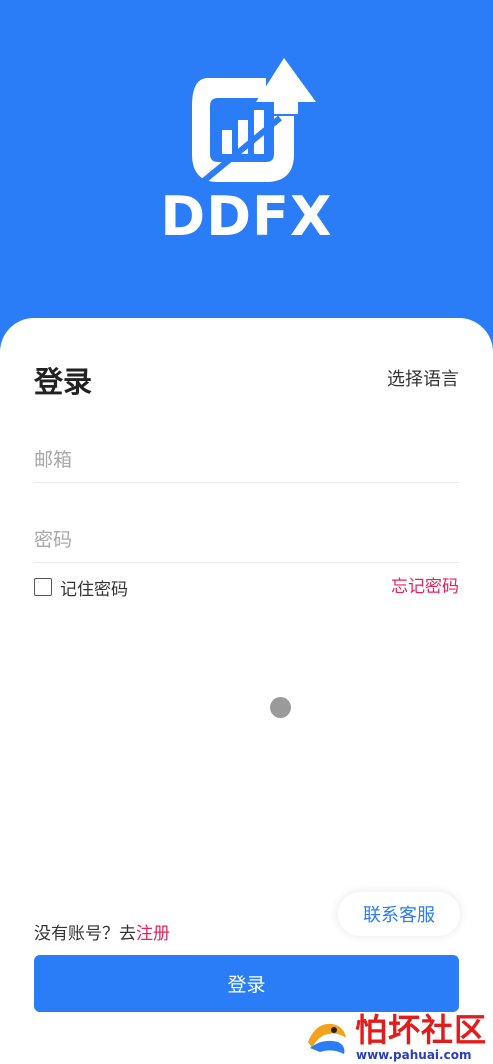  Describe the element at coordinates (63, 382) in the screenshot. I see `page-title: 登录` at that location.